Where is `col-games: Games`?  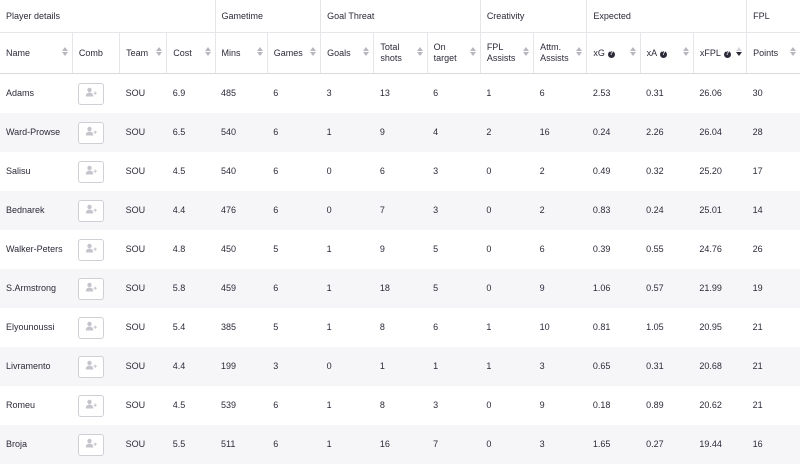
col-games: Games is located at coordinates (293, 53).